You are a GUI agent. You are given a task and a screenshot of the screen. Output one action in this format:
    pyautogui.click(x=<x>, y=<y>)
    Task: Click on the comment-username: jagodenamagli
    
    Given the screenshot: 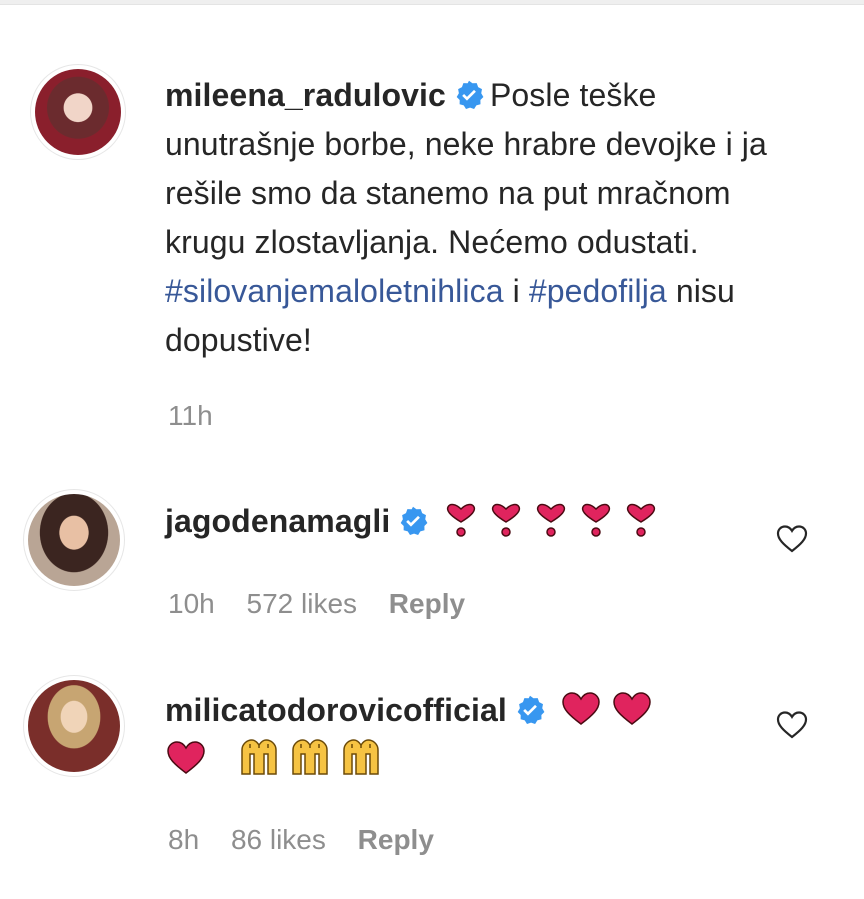 What is the action you would take?
    pyautogui.click(x=277, y=521)
    